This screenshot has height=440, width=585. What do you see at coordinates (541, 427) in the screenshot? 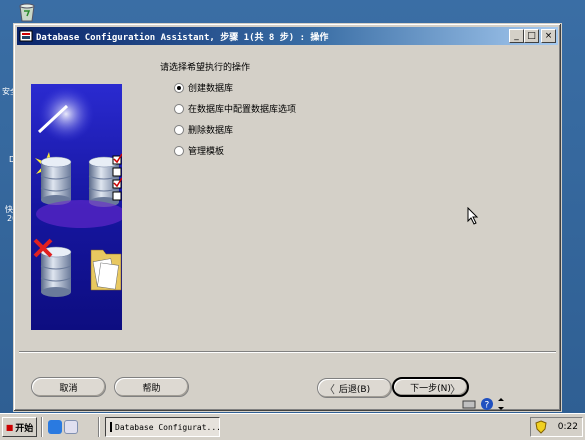
I see `security-shield-icon` at bounding box center [541, 427].